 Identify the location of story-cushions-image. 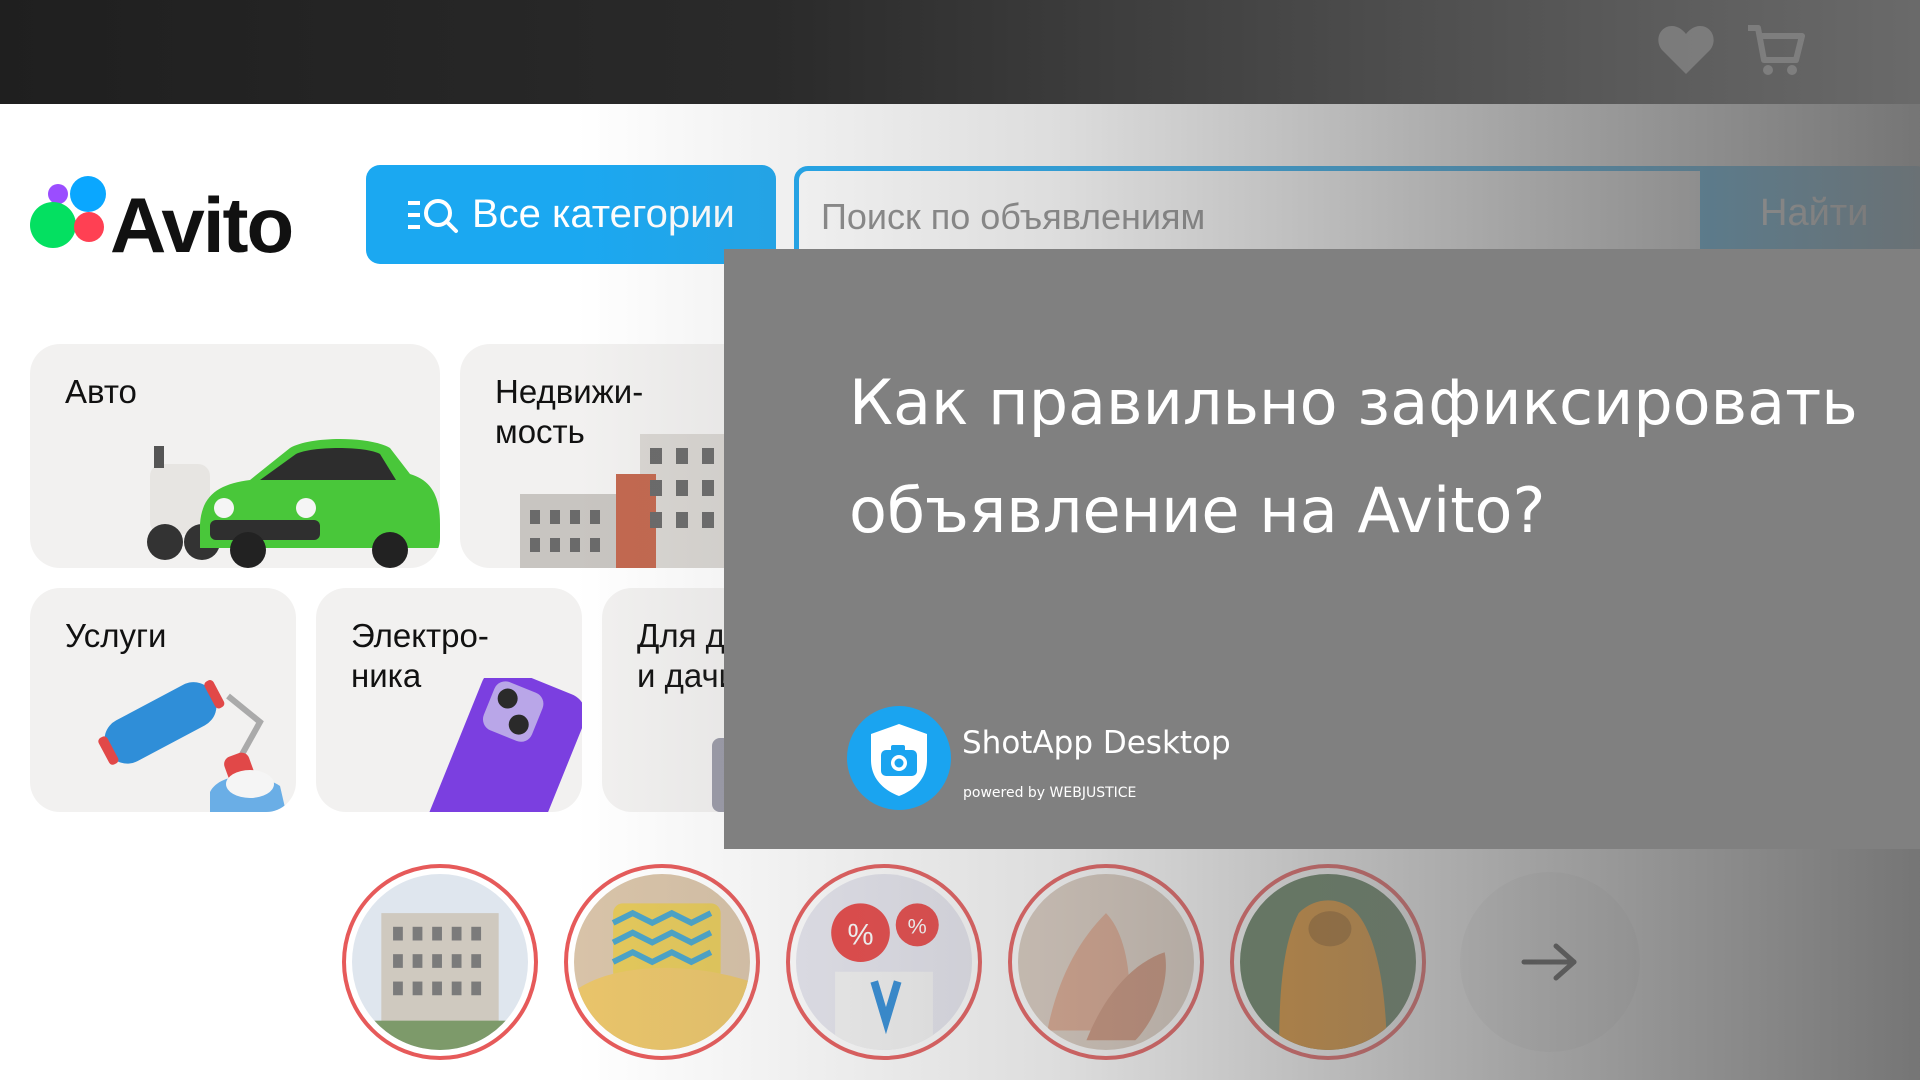
(662, 962).